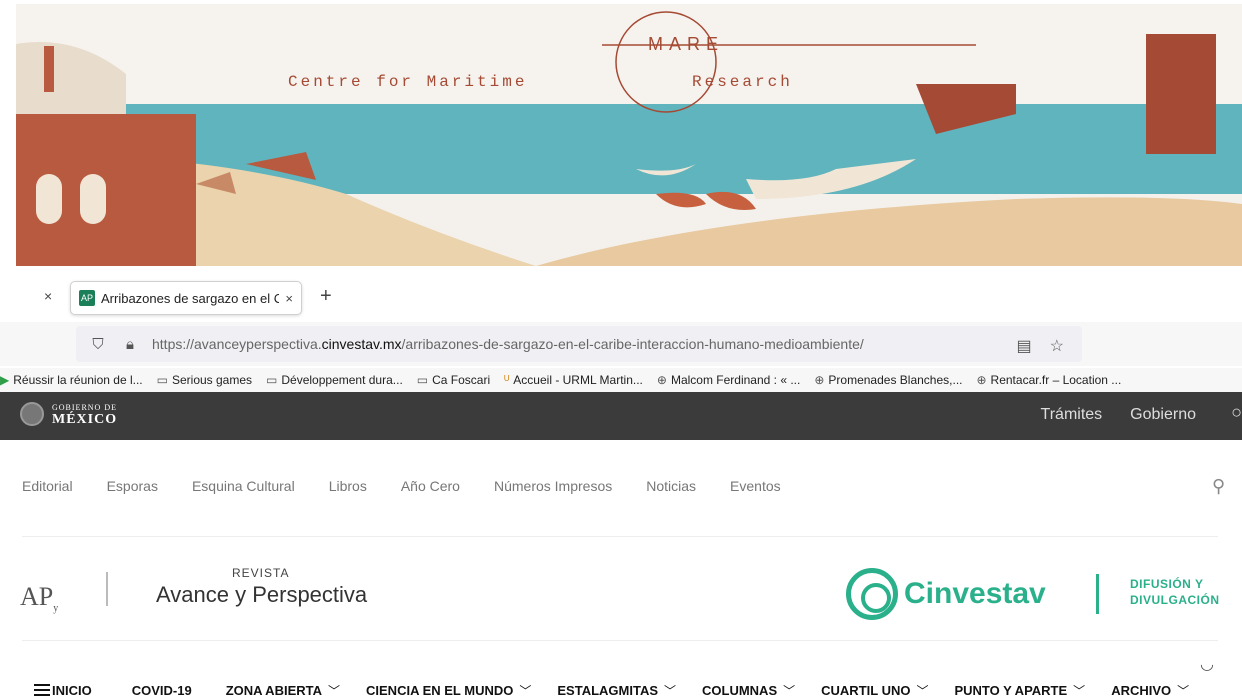 The width and height of the screenshot is (1242, 700). What do you see at coordinates (616, 690) in the screenshot?
I see `nav-estalagmitas: ESTALAGMITAS ﹀` at bounding box center [616, 690].